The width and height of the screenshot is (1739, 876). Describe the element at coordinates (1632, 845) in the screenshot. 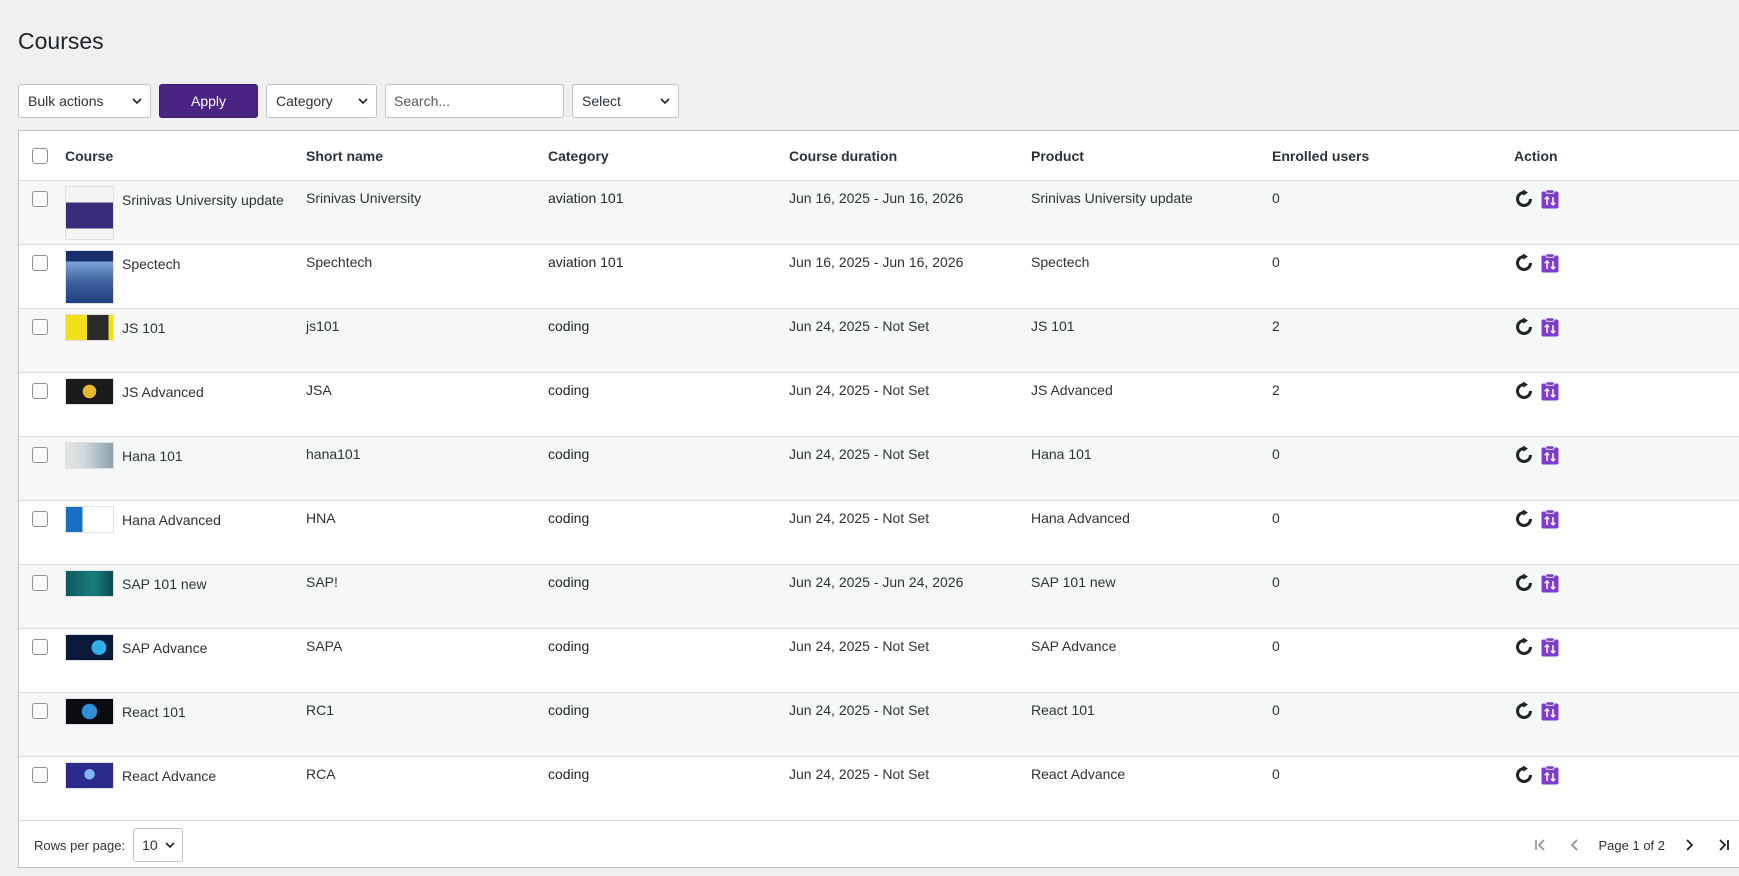

I see `page-info: Page 1 of 2` at that location.